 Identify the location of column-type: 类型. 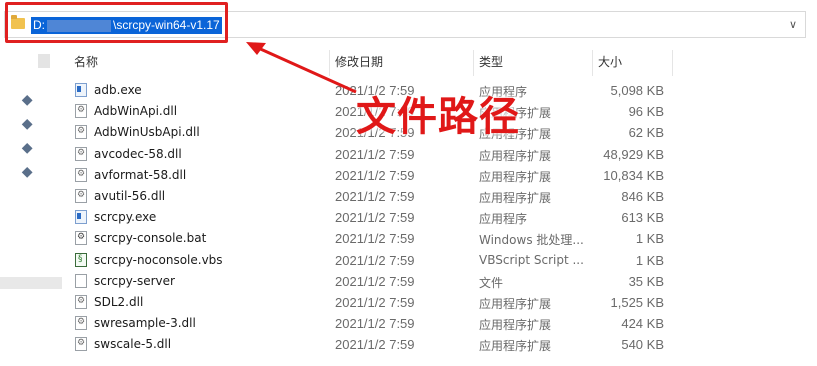
(491, 62).